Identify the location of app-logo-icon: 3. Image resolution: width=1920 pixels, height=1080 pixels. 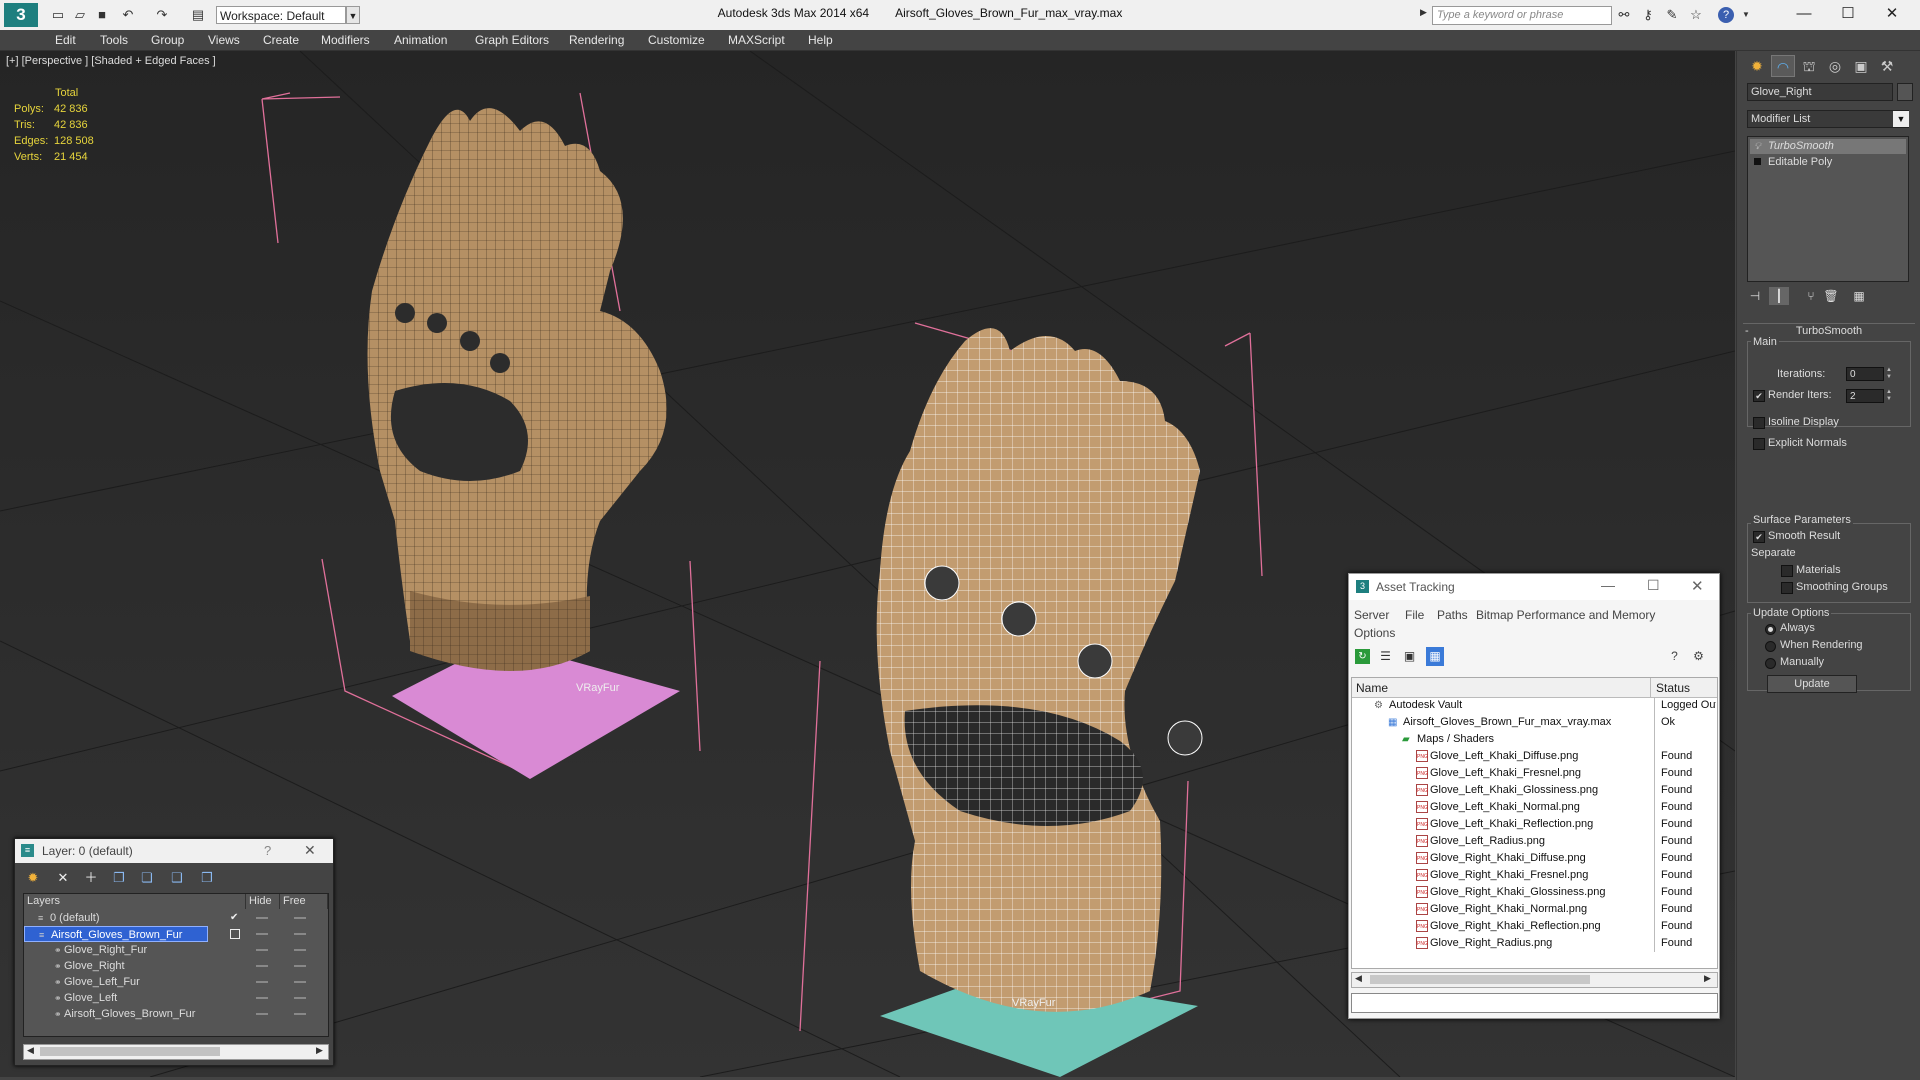
(21, 15).